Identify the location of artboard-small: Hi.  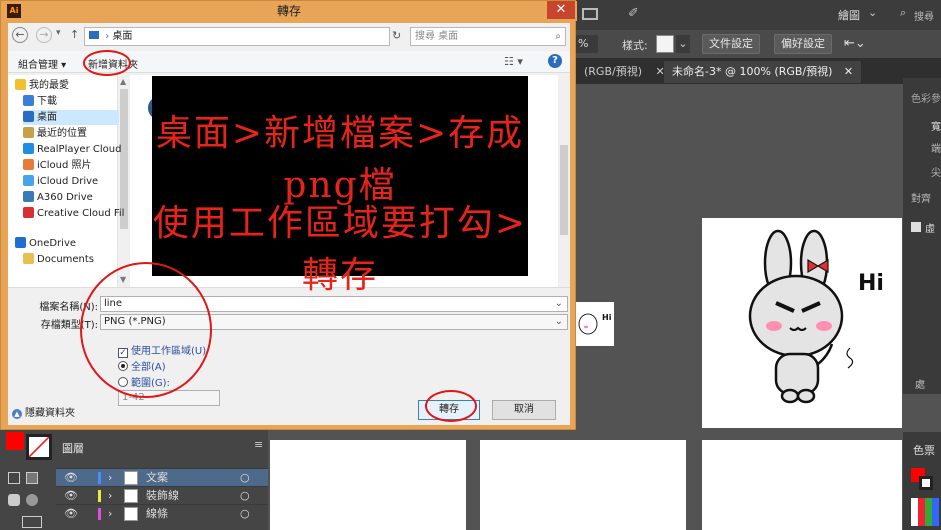
(595, 324).